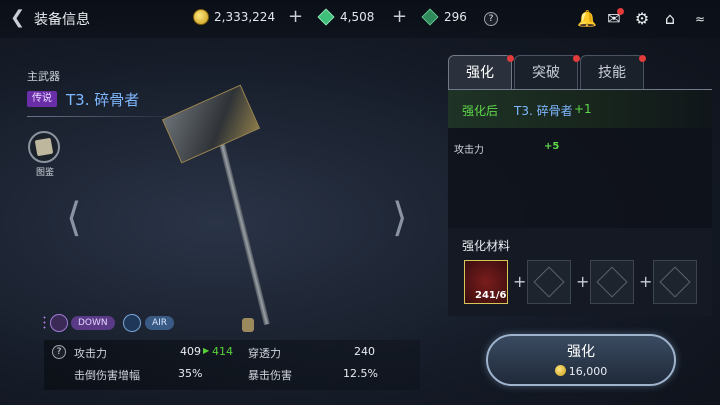 Image resolution: width=720 pixels, height=405 pixels. I want to click on material-count: 241/6, so click(491, 295).